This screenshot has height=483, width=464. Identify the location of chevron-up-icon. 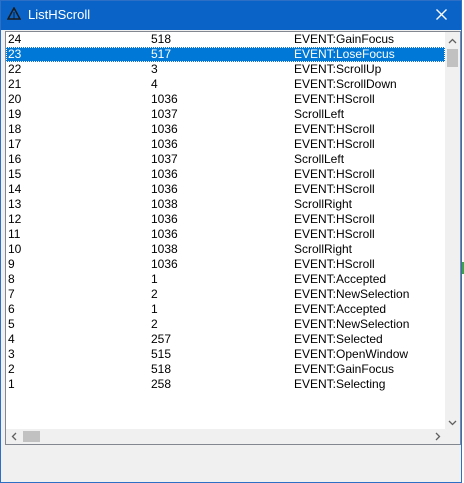
(452, 40).